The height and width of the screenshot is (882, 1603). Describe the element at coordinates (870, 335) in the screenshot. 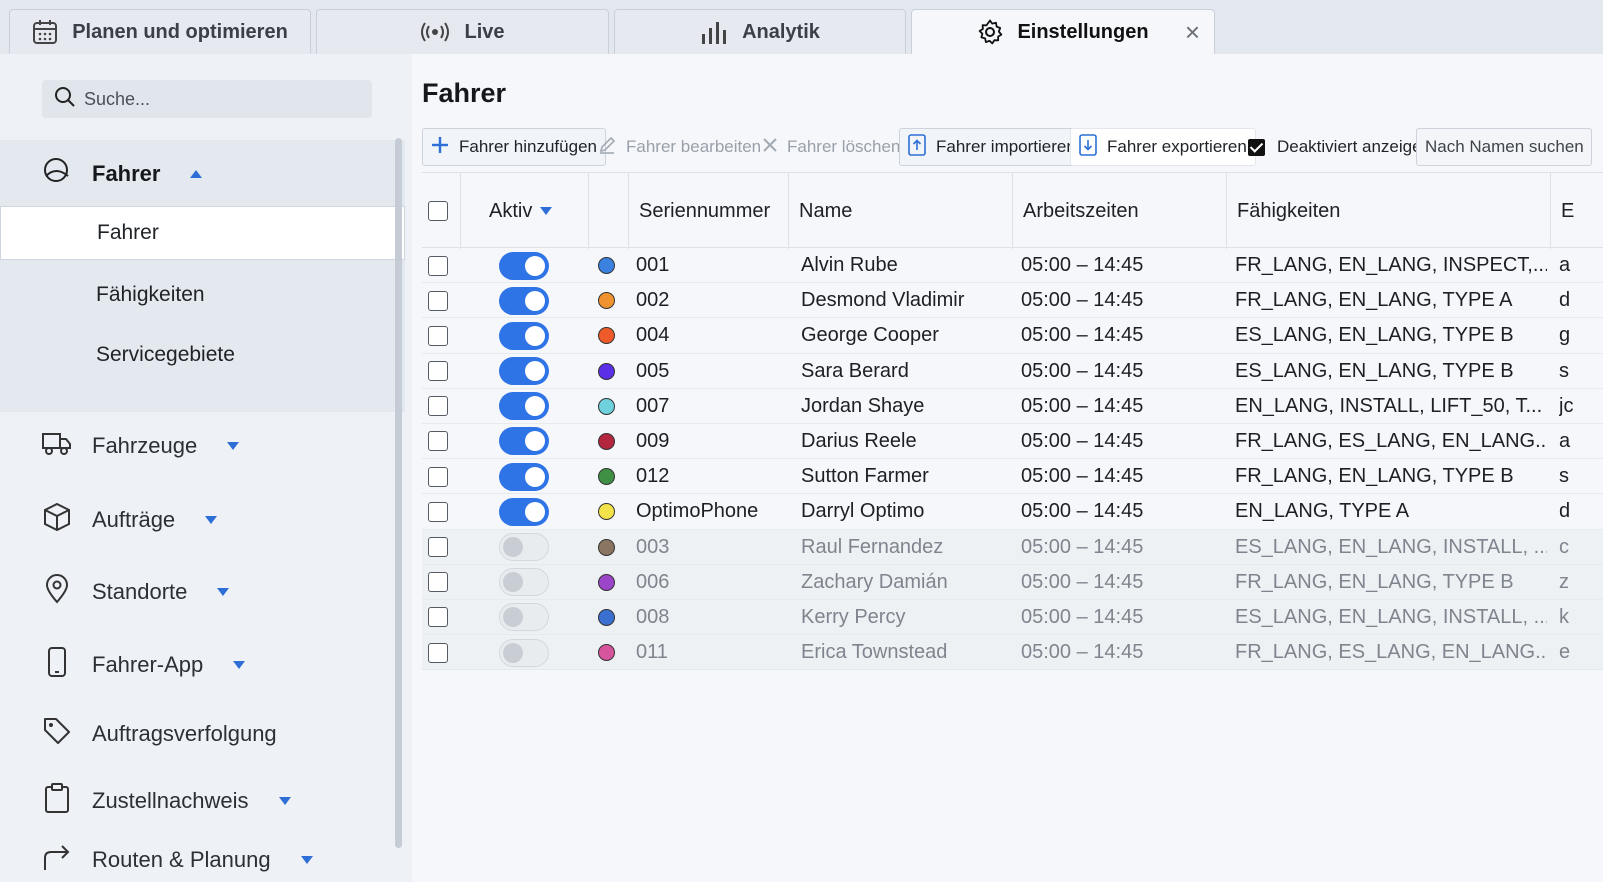

I see `name-cell: George Cooper` at that location.